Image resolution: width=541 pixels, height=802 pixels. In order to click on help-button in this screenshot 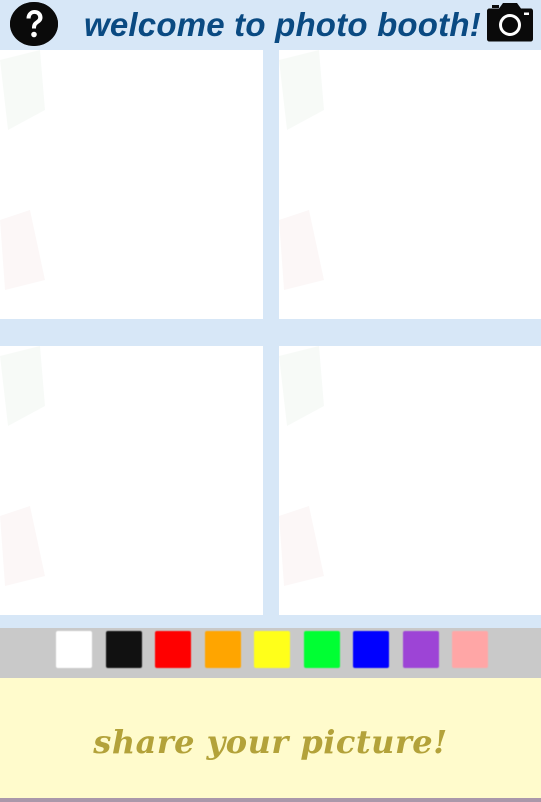, I will do `click(34, 24)`.